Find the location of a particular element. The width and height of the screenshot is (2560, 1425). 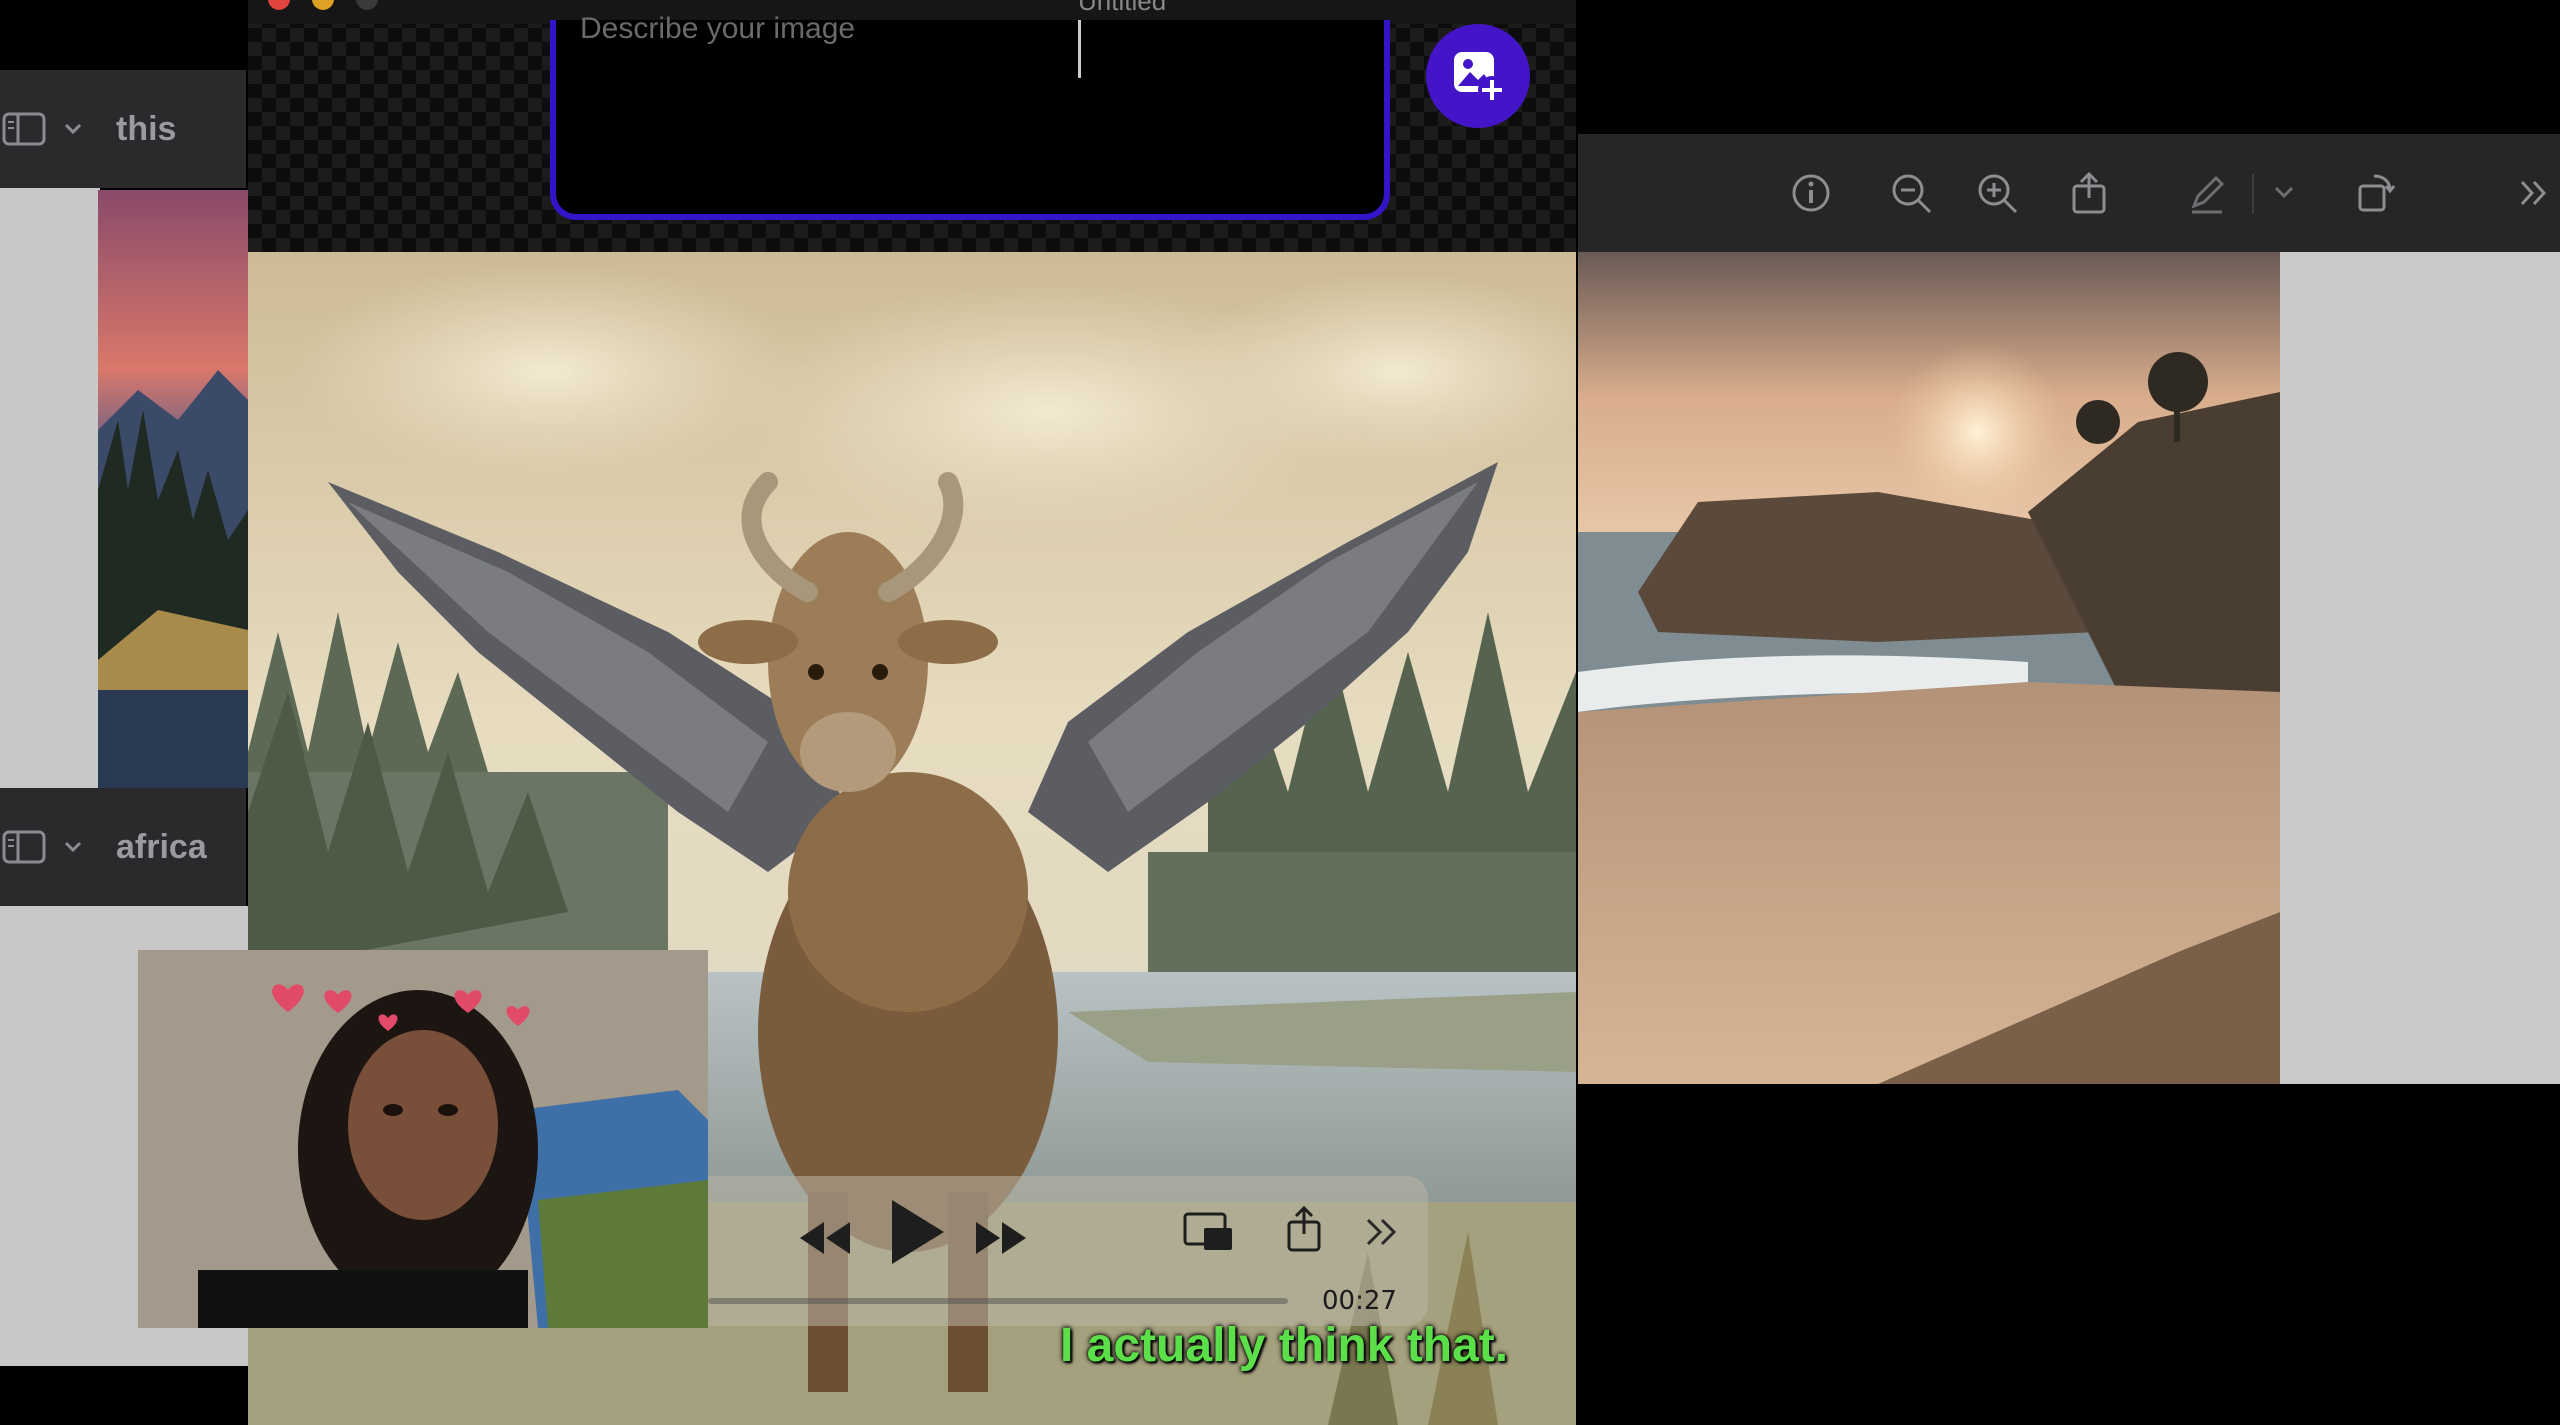

rewind-icon is located at coordinates (824, 1238).